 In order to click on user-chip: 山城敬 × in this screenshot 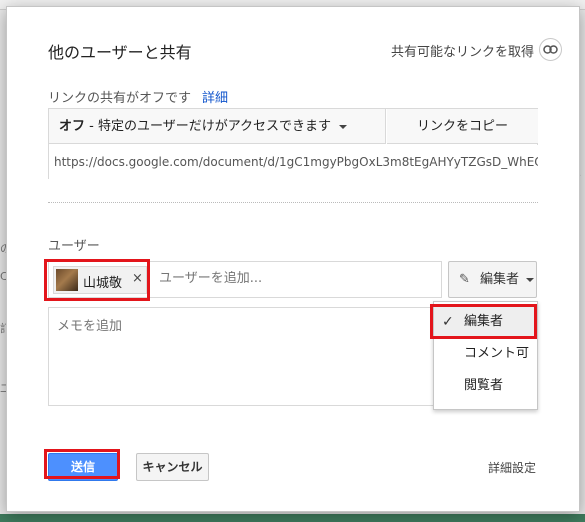, I will do `click(100, 280)`.